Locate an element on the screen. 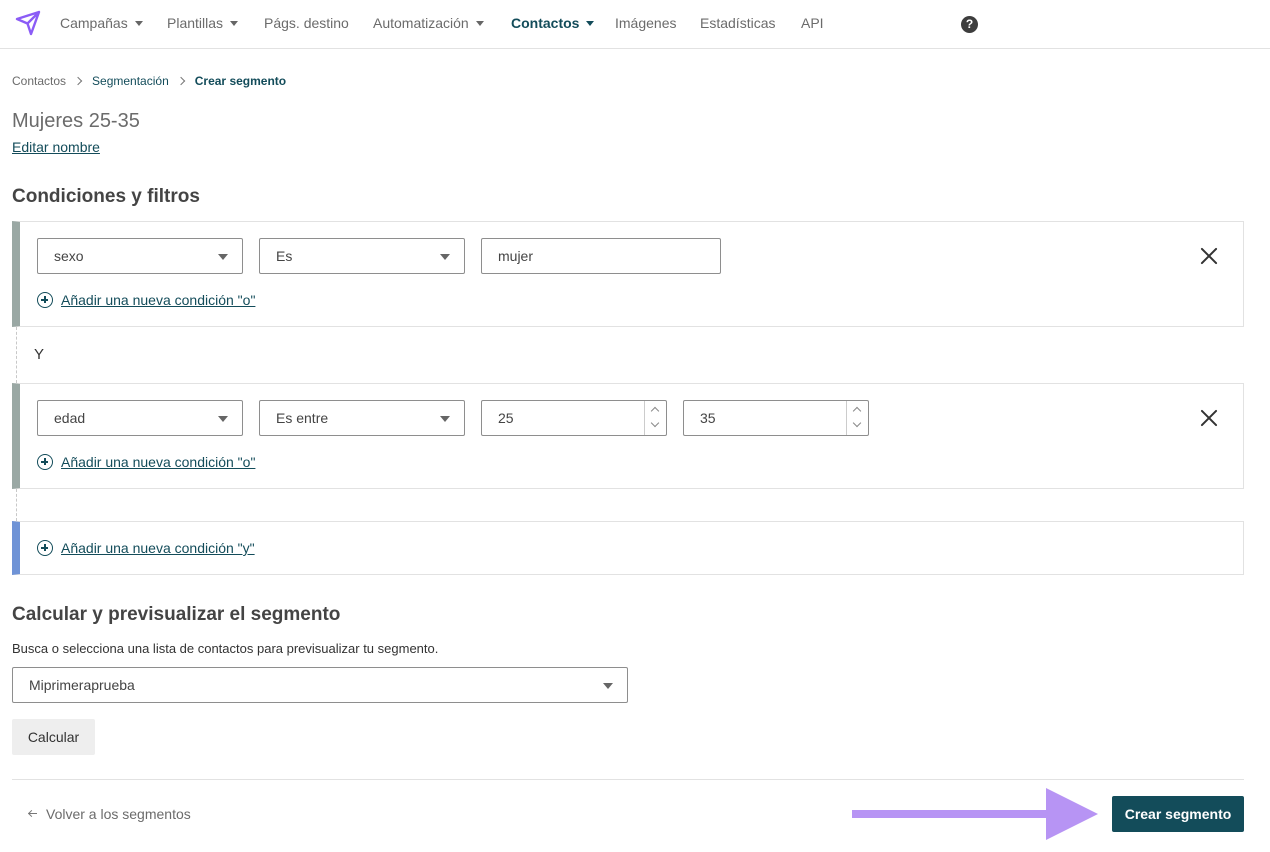 This screenshot has height=852, width=1270. back-to-segments-link: Volver a los segmentos is located at coordinates (109, 814).